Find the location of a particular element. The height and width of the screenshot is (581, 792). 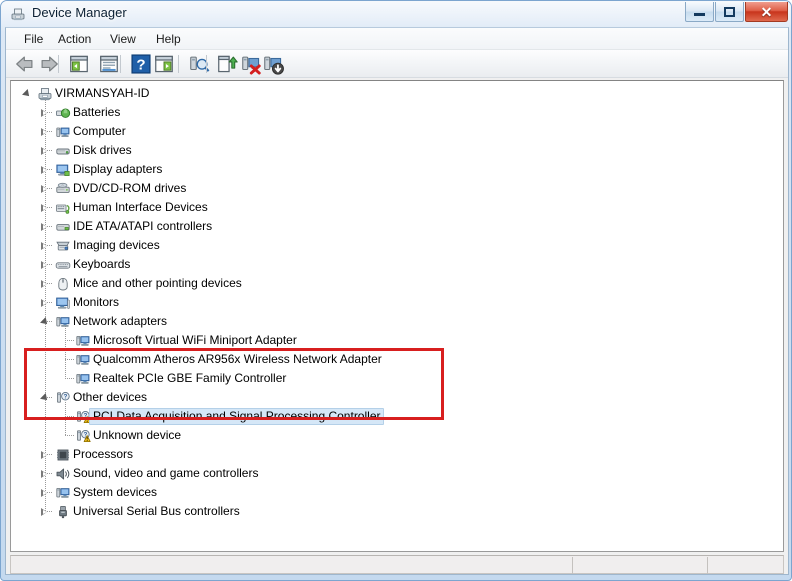

show-hide-console-tree is located at coordinates (79, 64).